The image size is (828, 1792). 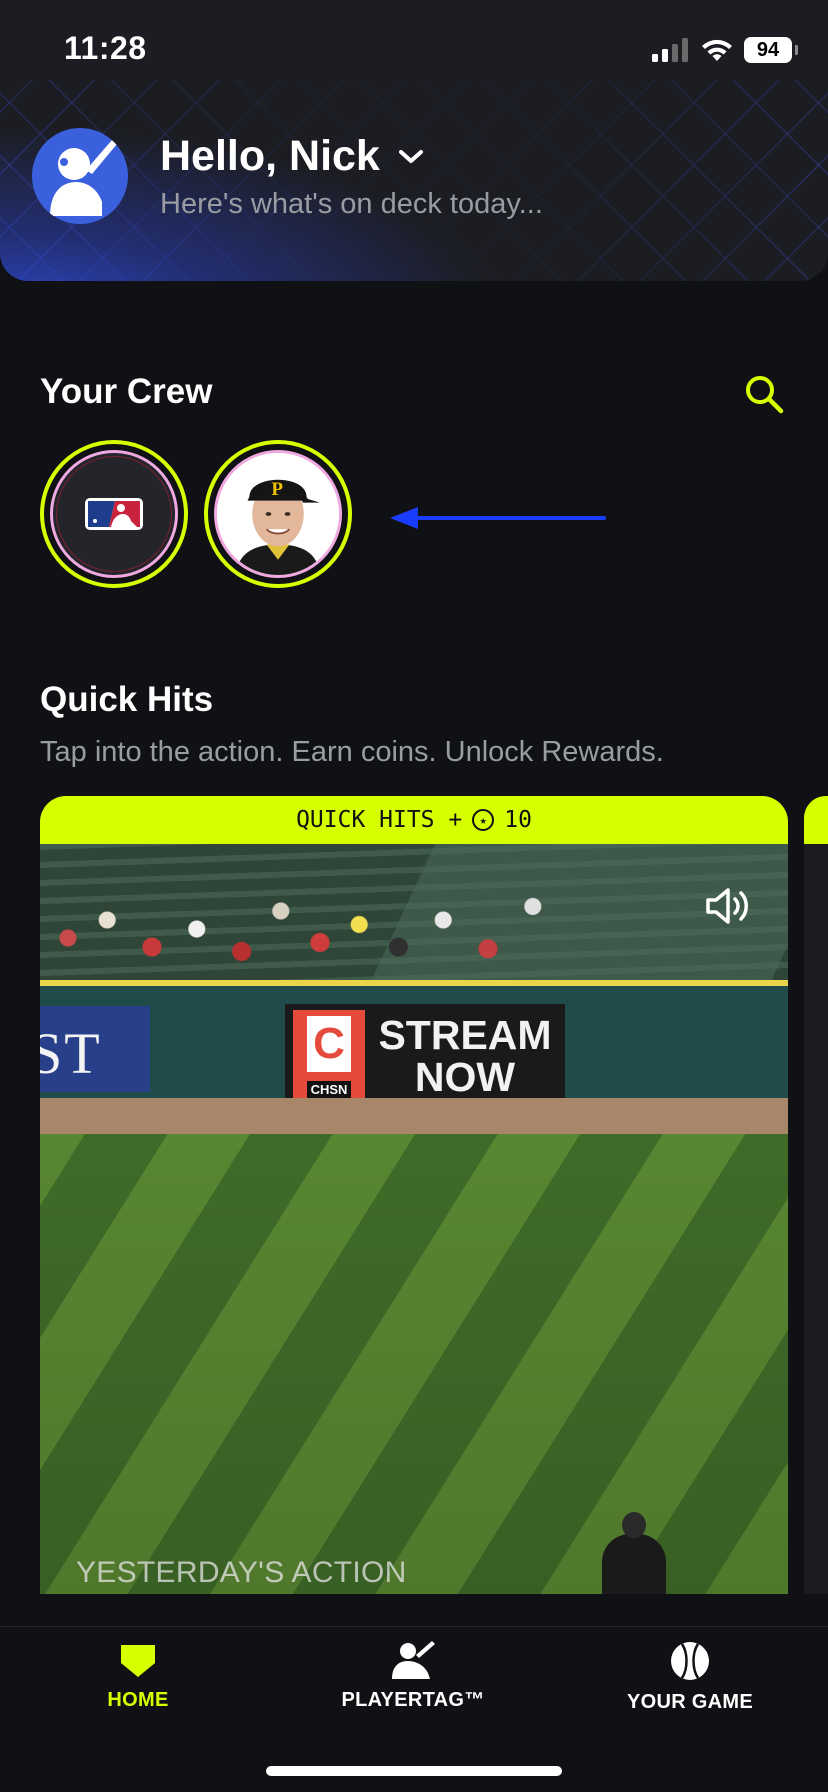 I want to click on speaker-icon, so click(x=727, y=906).